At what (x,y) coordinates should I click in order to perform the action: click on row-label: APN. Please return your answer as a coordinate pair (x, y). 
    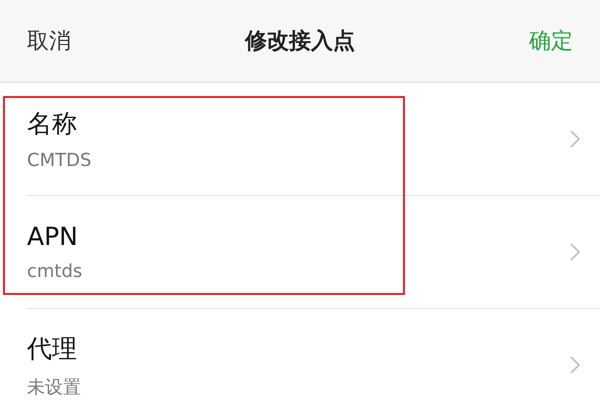
    Looking at the image, I should click on (53, 236).